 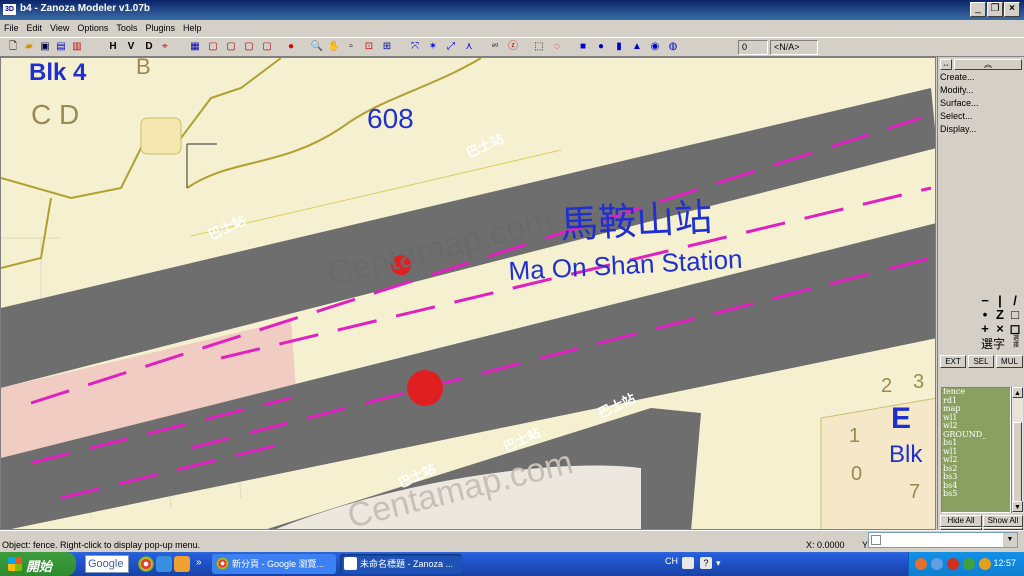 I want to click on menu-plugins: Plugins, so click(x=160, y=26).